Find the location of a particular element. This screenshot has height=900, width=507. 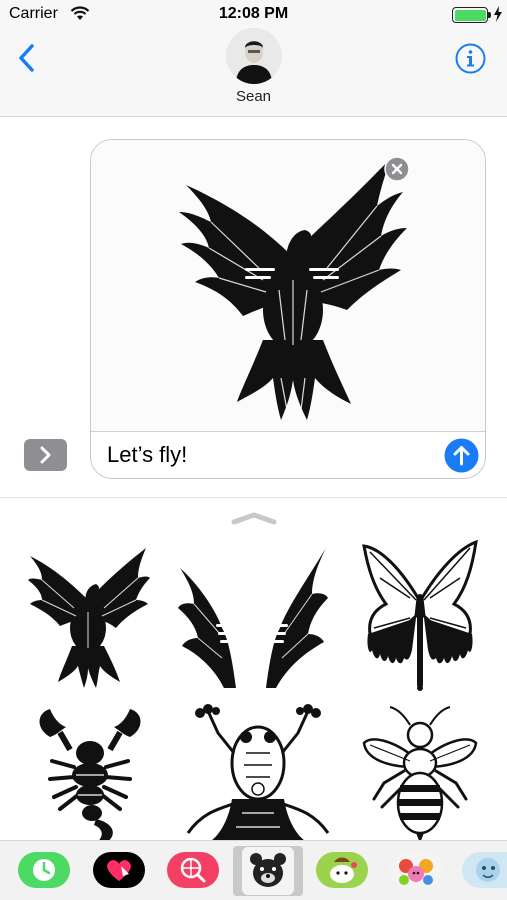

images-search-app-button is located at coordinates (193, 870).